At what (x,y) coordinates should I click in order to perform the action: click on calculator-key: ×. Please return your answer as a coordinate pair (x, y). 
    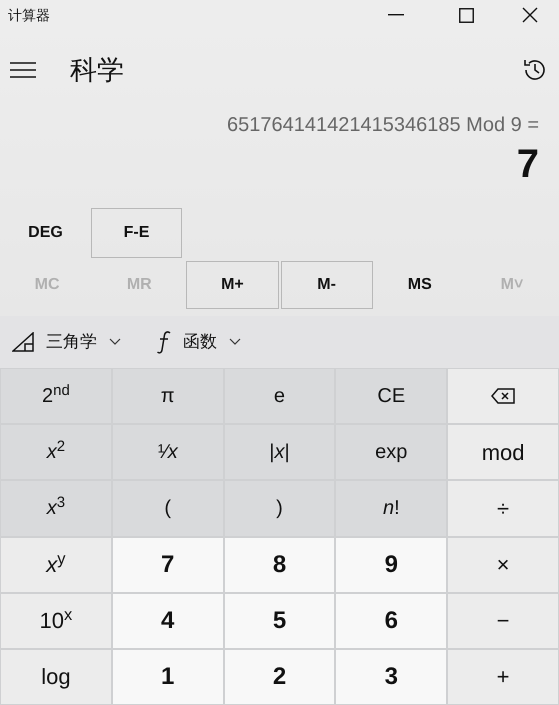
    Looking at the image, I should click on (503, 565).